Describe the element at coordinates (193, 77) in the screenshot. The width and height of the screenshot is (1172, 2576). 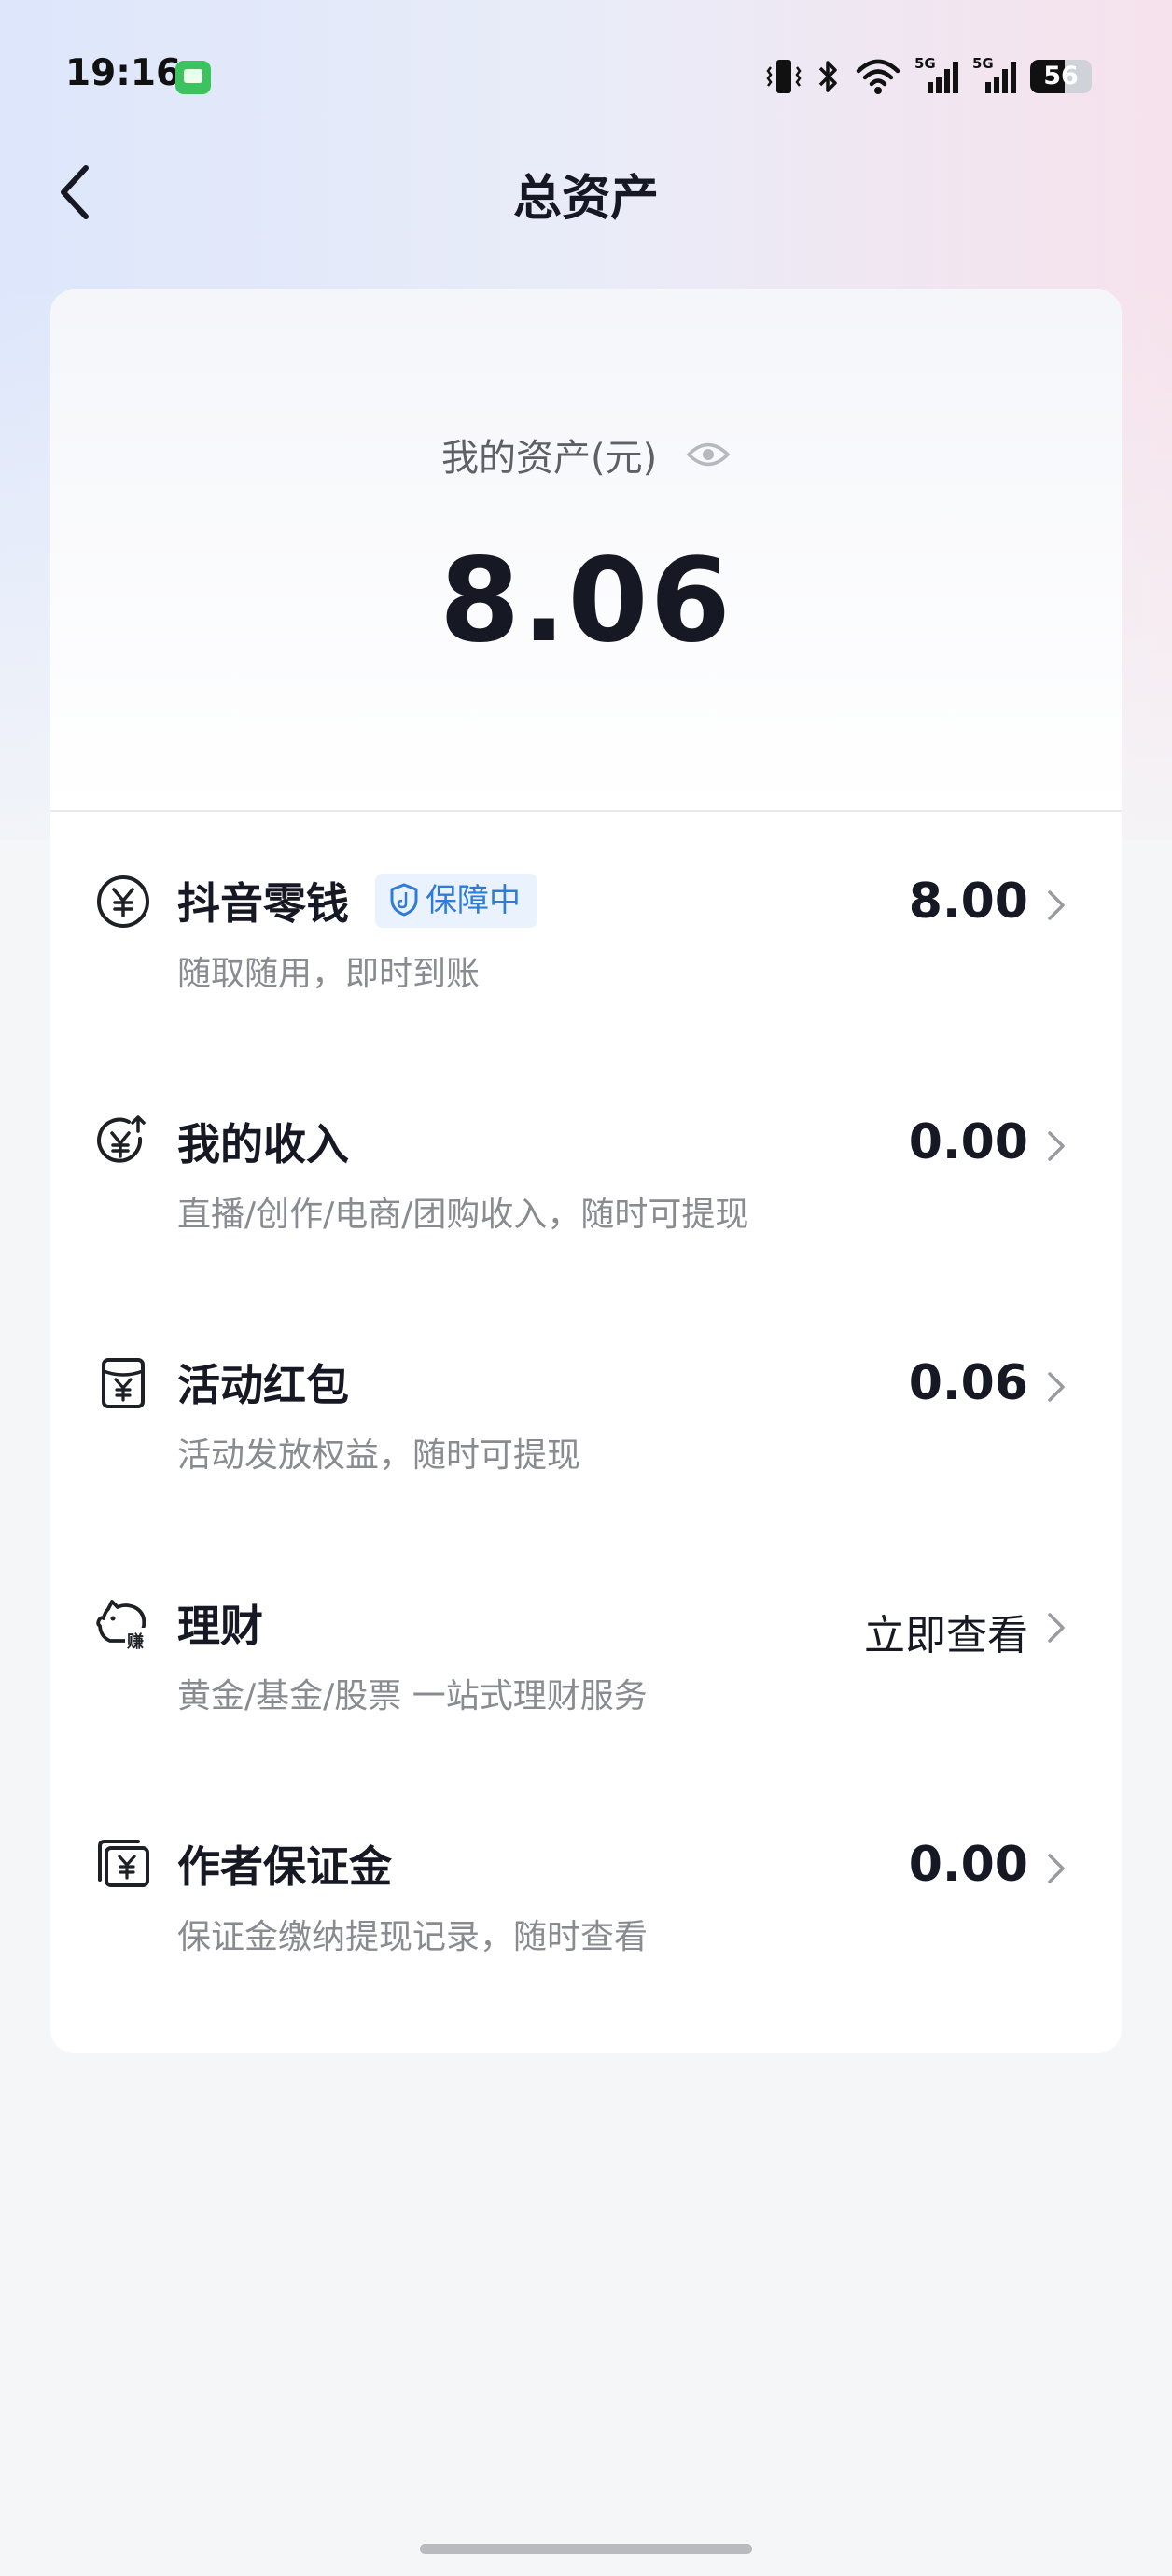
I see `message-app-icon` at that location.